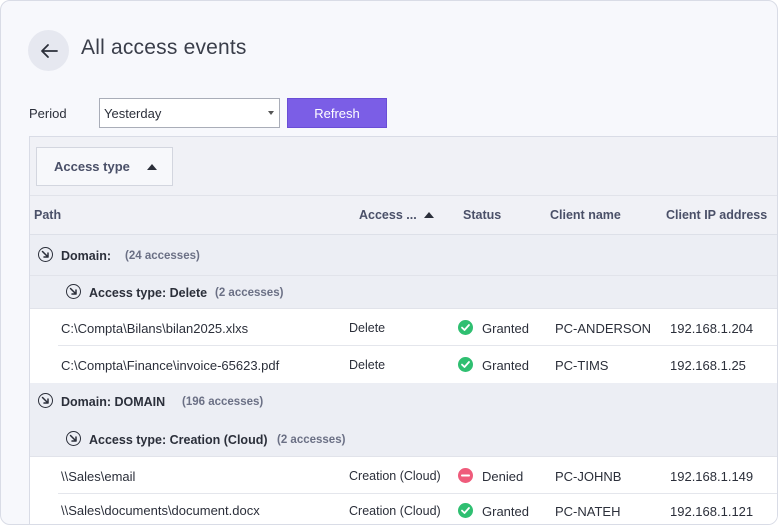 This screenshot has width=778, height=525. I want to click on group-domain-count: (24 accesses), so click(162, 256).